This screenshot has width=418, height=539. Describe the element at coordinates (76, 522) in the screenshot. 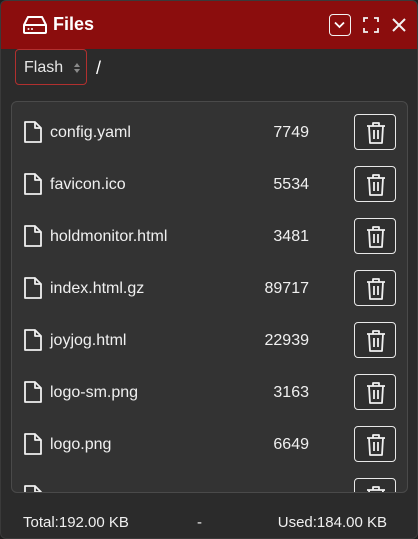

I see `total-storage: Total:192.00 KB` at that location.